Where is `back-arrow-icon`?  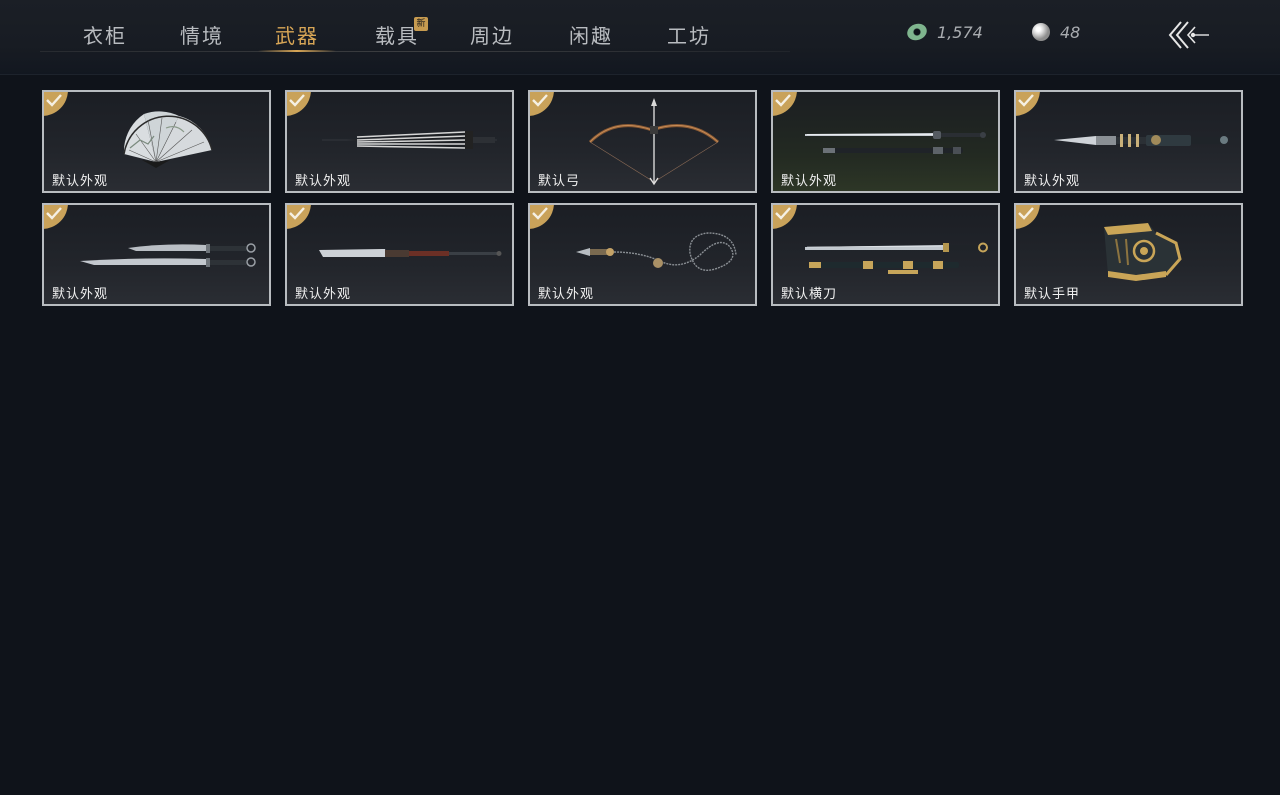 back-arrow-icon is located at coordinates (1188, 35).